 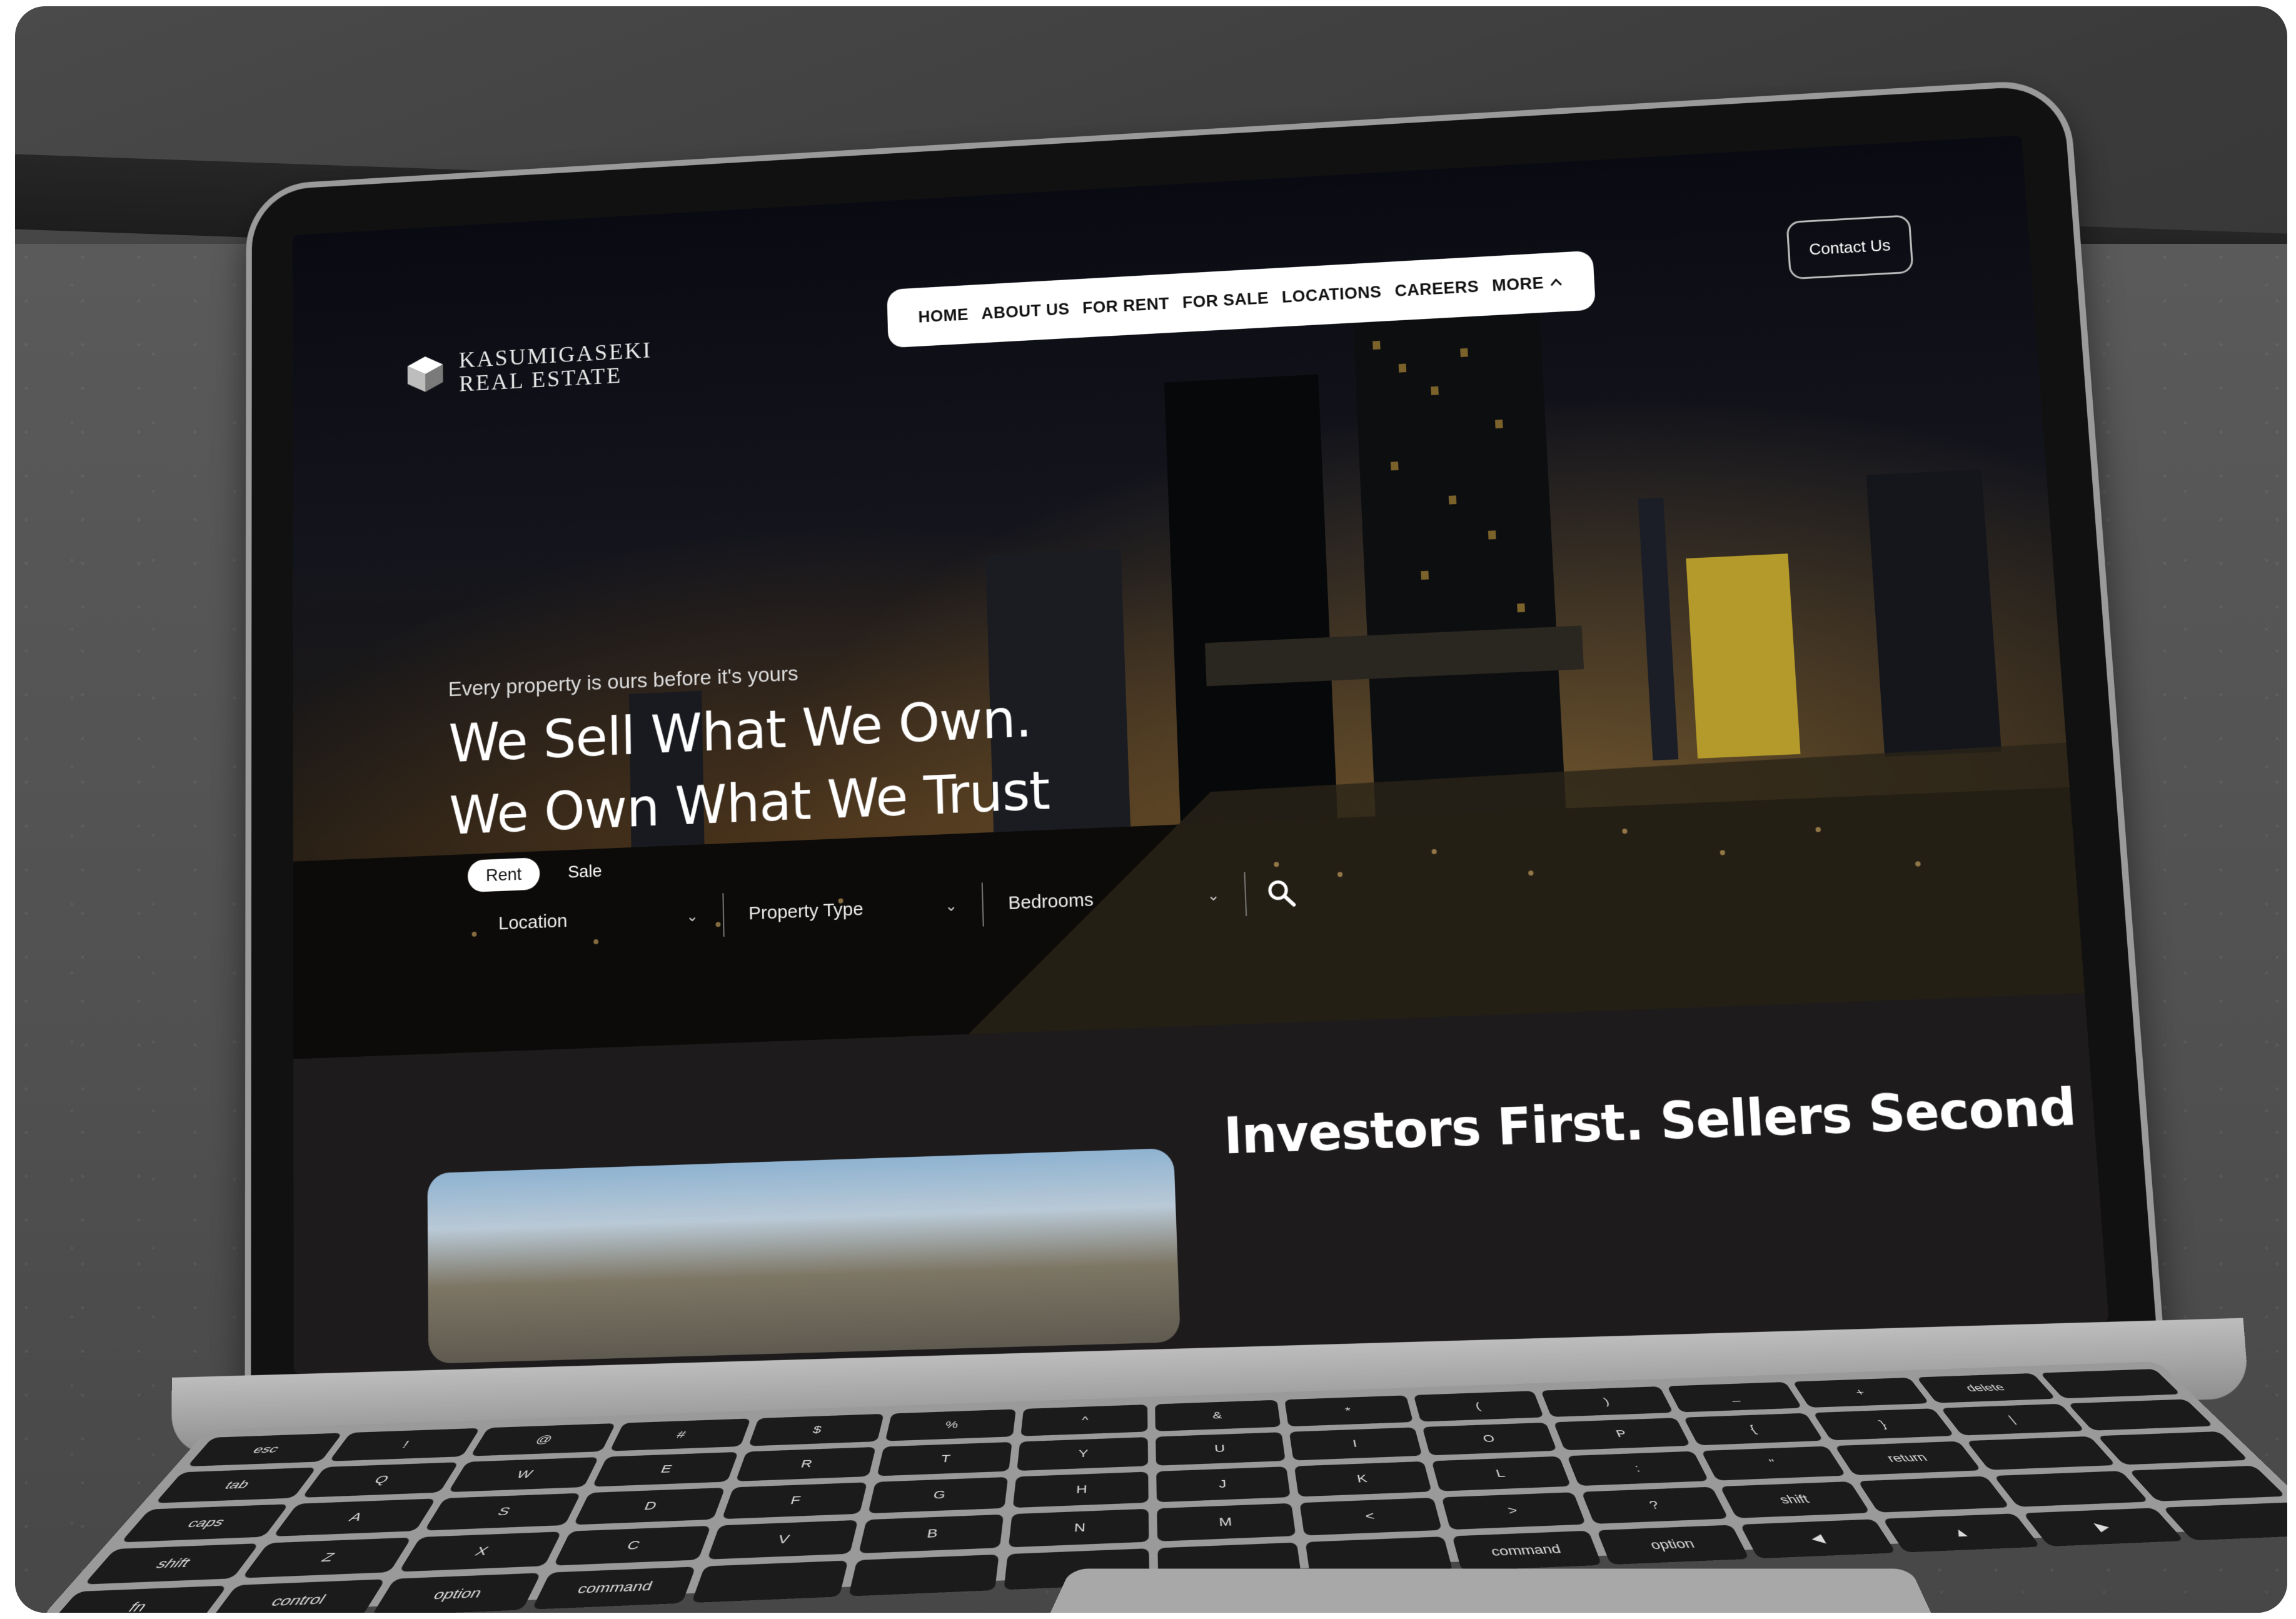 I want to click on keyboard-key: G, so click(x=938, y=1495).